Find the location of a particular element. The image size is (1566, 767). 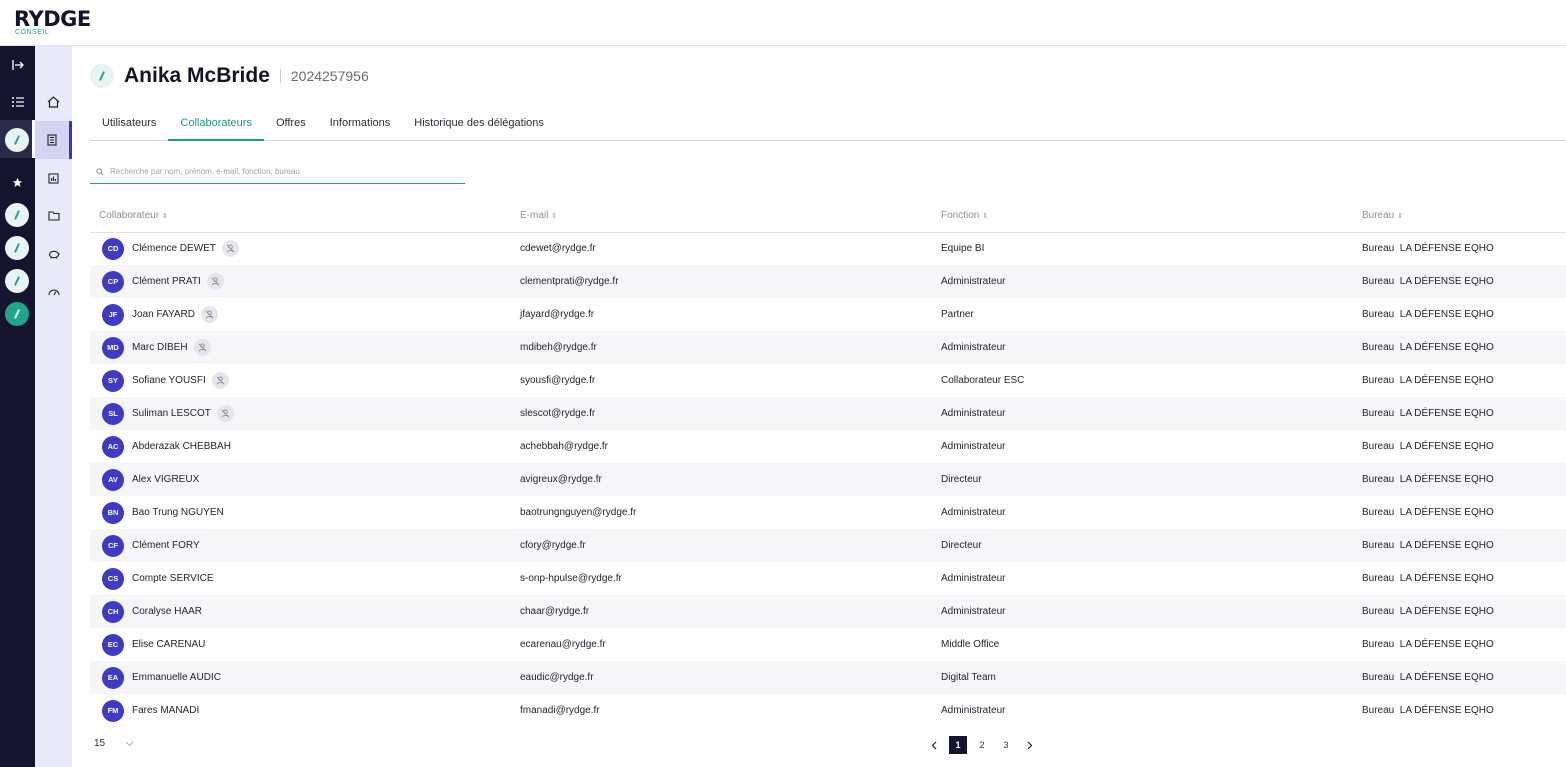

collaborator-name: Compte SERVICE is located at coordinates (173, 578).